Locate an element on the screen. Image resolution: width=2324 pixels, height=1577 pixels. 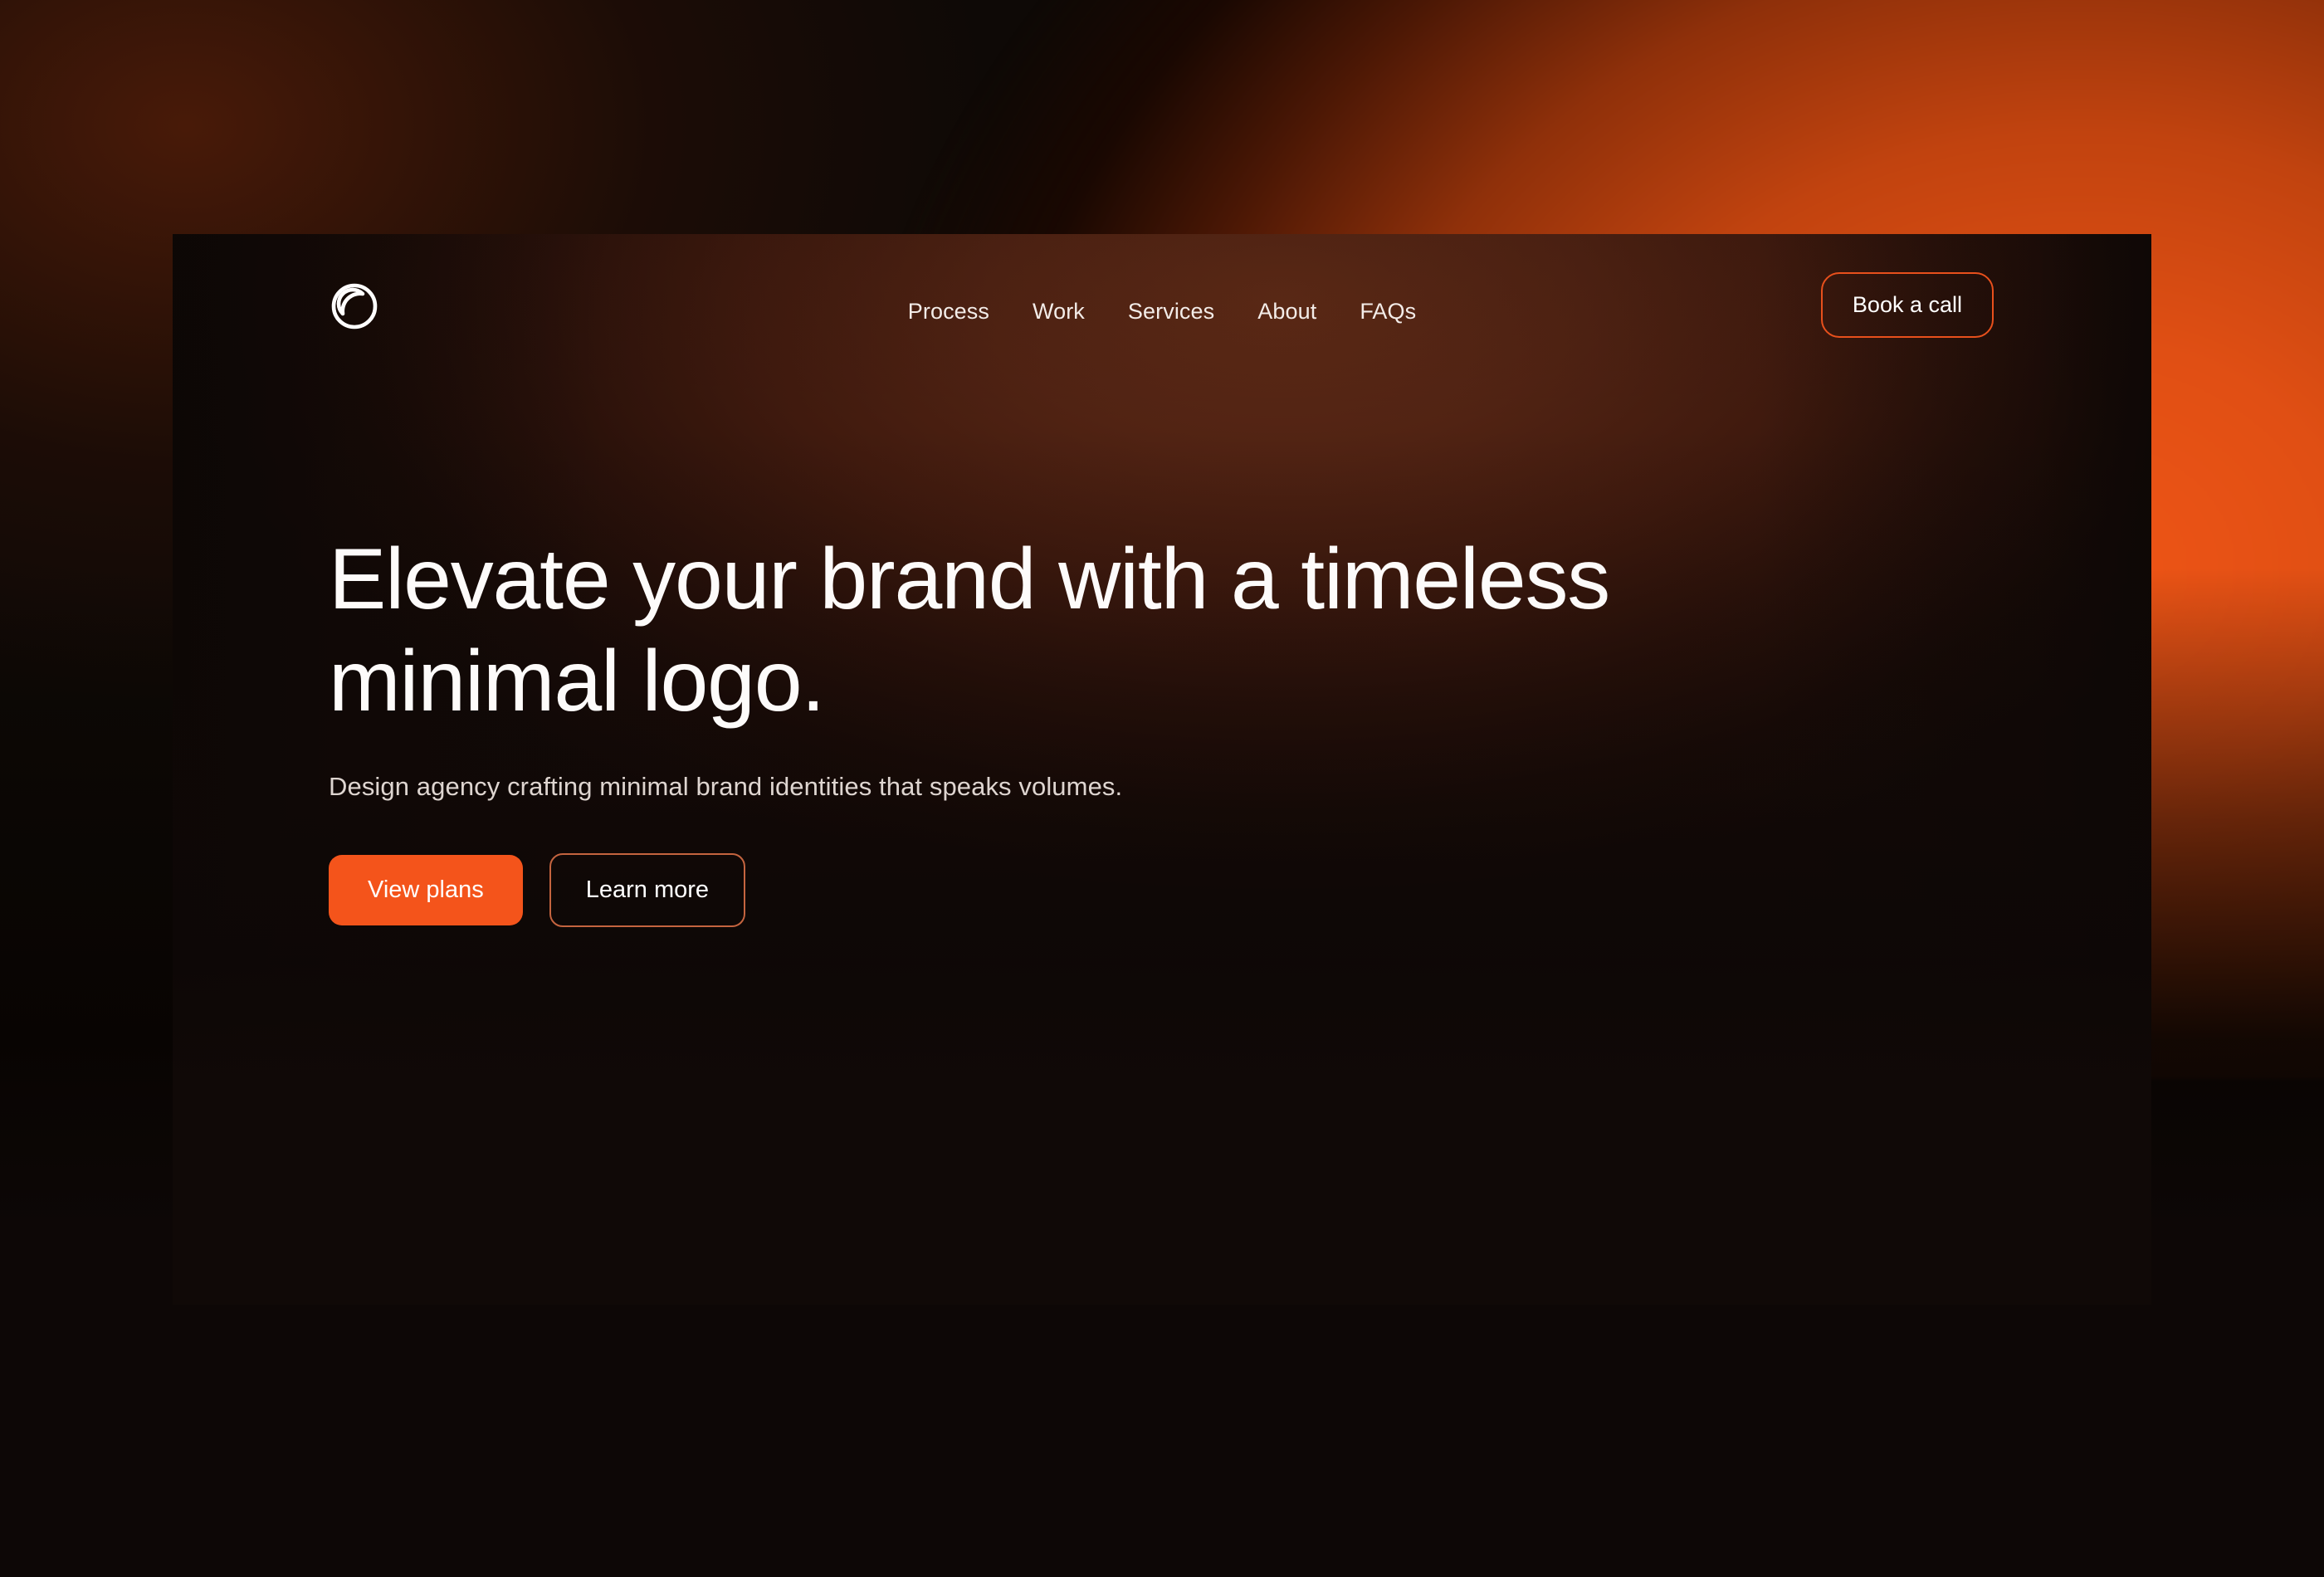
learn-more-button: Learn more is located at coordinates (647, 891).